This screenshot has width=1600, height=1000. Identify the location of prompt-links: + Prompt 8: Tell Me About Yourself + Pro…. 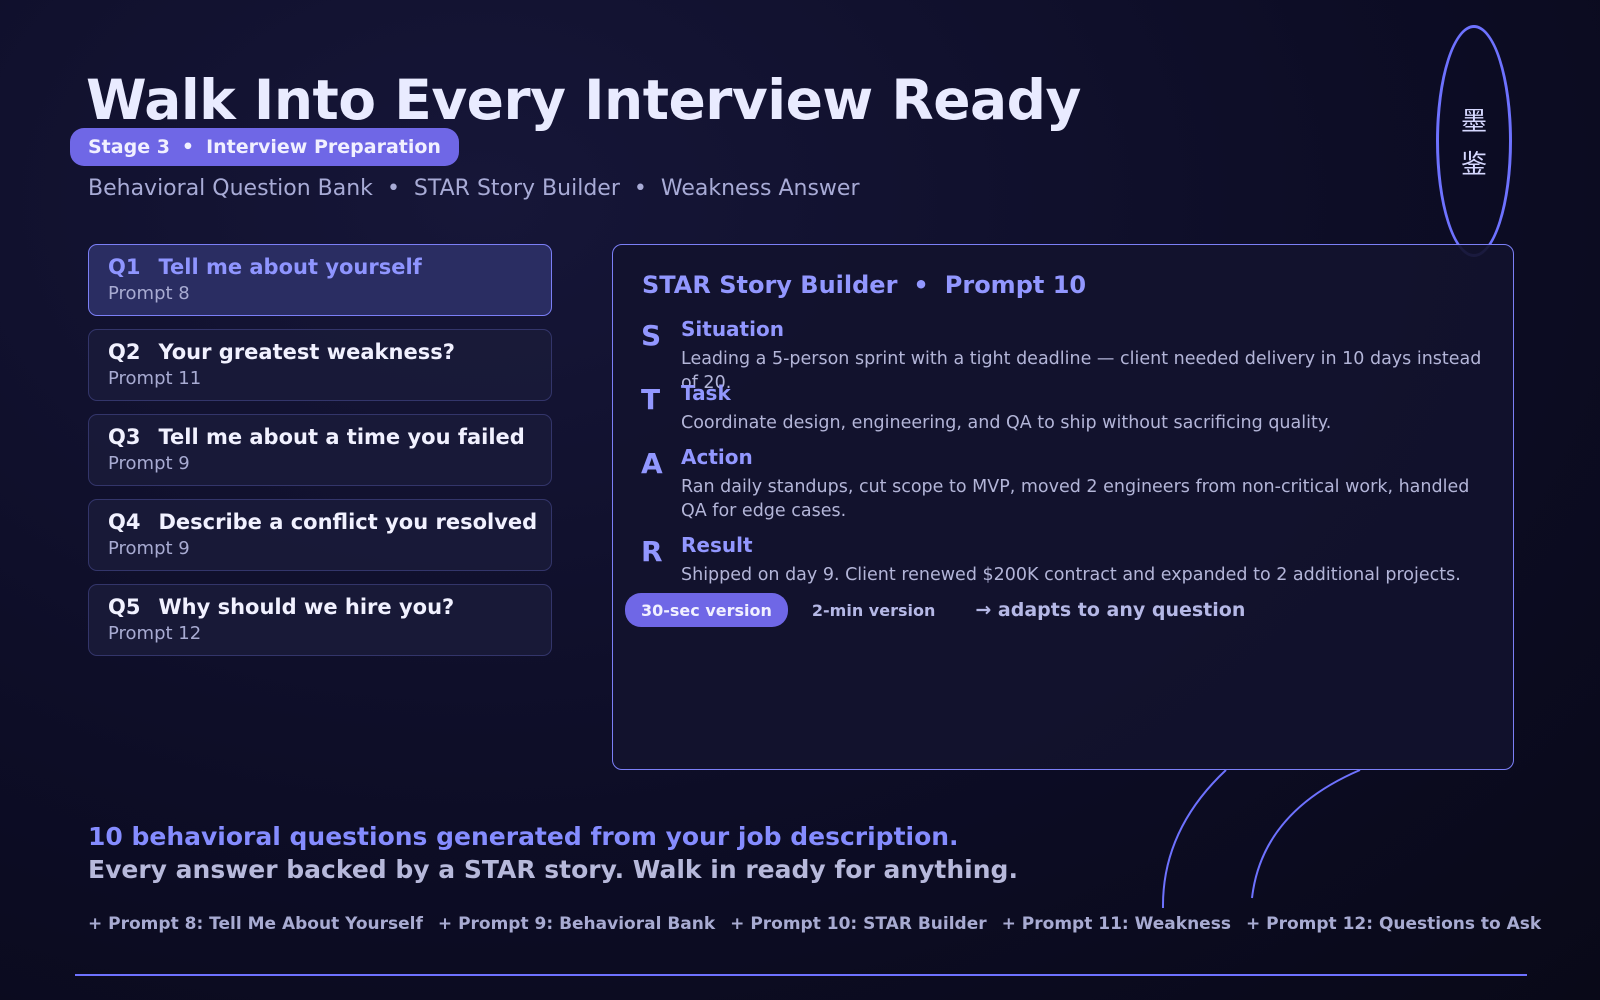
(814, 924).